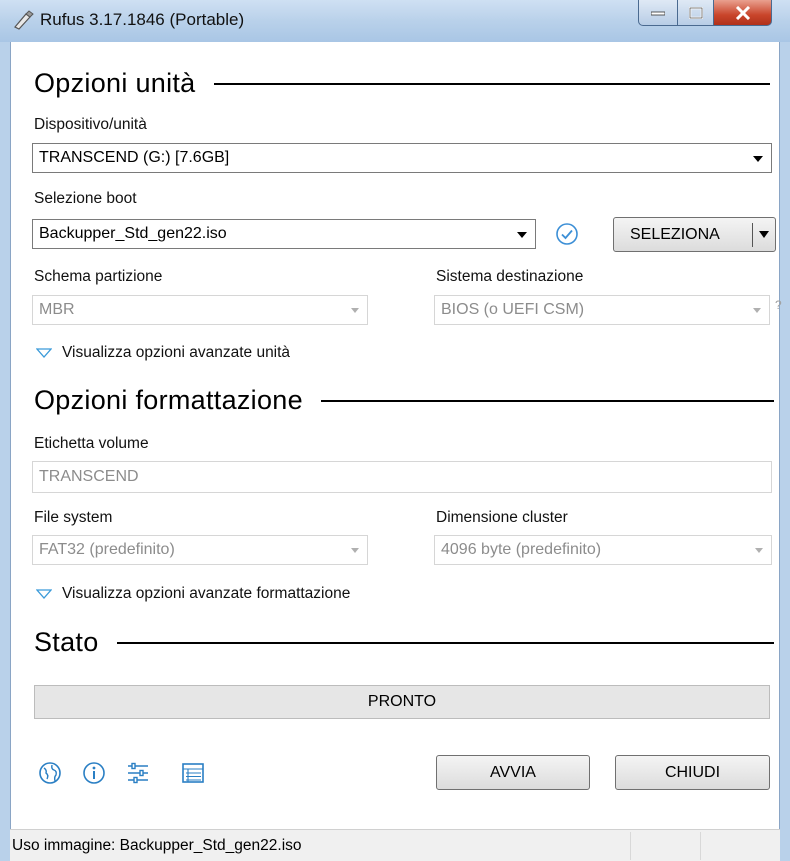 This screenshot has height=861, width=790. Describe the element at coordinates (5, 451) in the screenshot. I see `window-frame-left` at that location.